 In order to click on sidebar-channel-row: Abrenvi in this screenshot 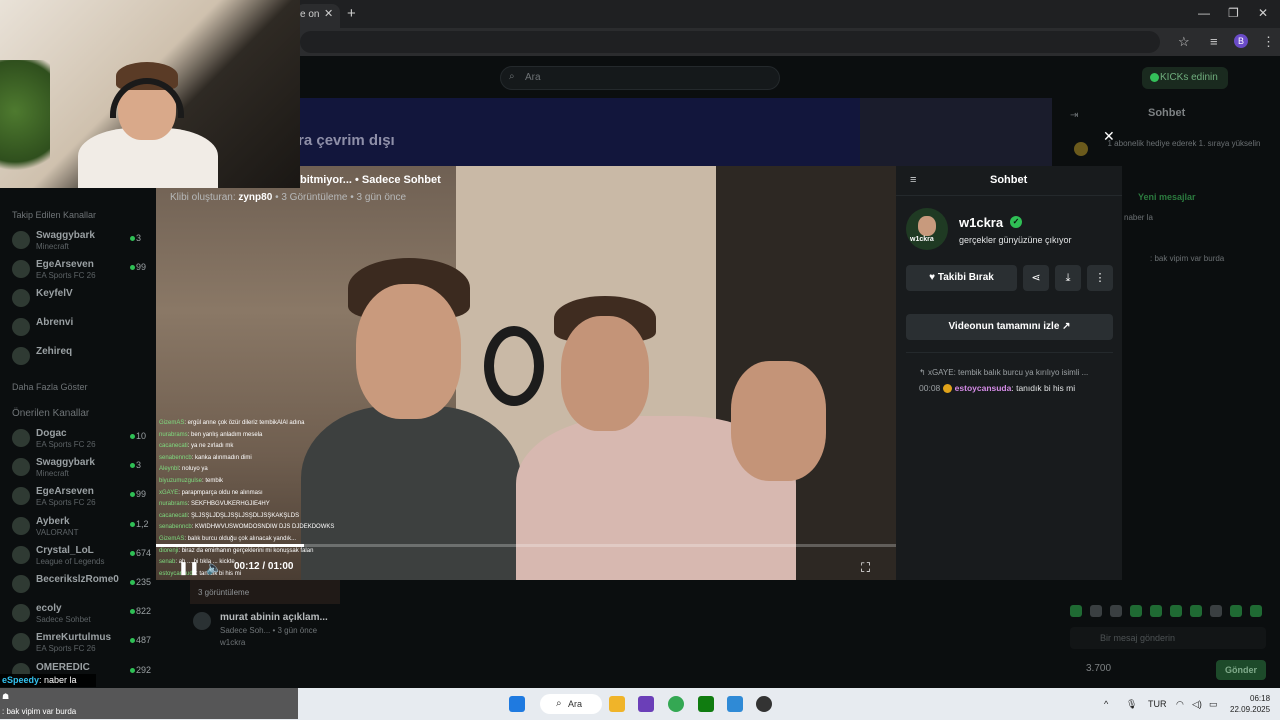, I will do `click(87, 330)`.